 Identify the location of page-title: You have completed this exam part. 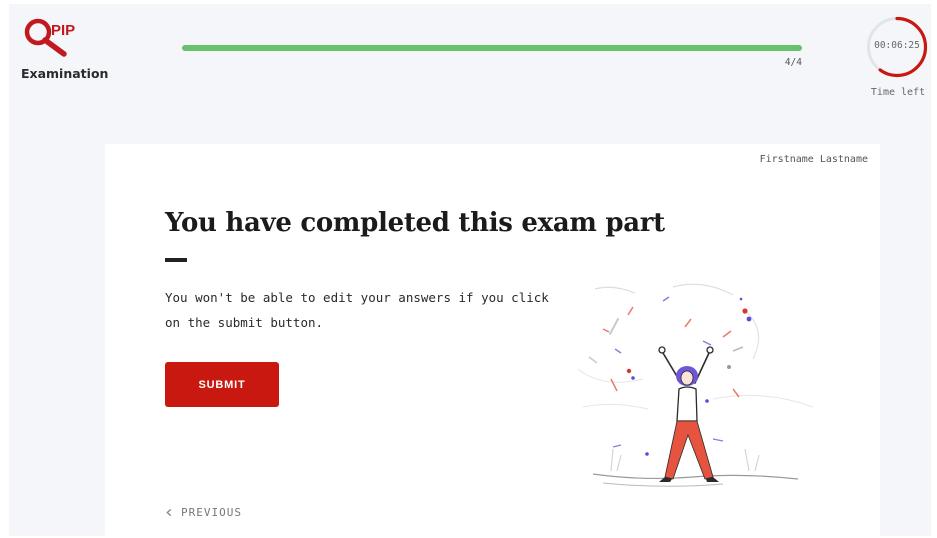
(415, 223).